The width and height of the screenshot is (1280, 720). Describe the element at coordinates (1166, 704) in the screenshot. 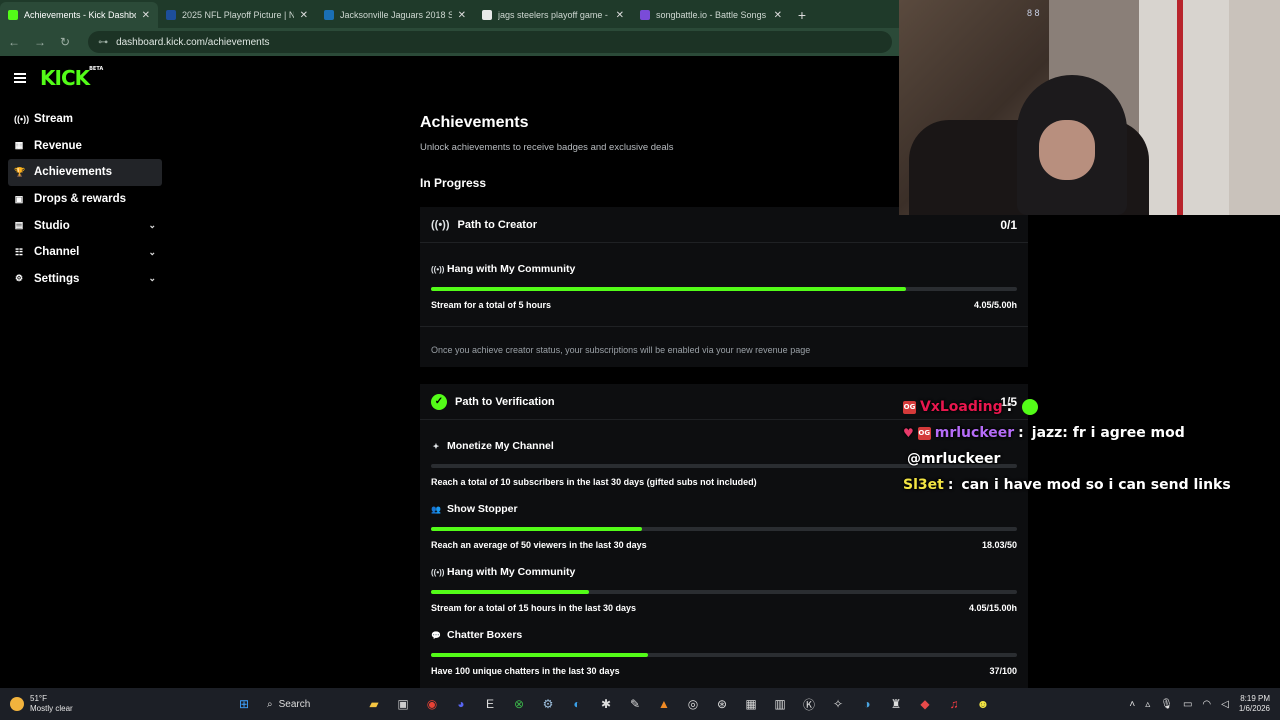

I see `mic-icon: 🎙` at that location.